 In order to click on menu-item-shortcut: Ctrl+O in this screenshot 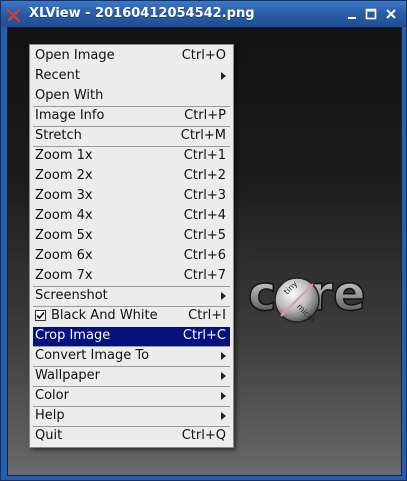, I will do `click(203, 55)`.